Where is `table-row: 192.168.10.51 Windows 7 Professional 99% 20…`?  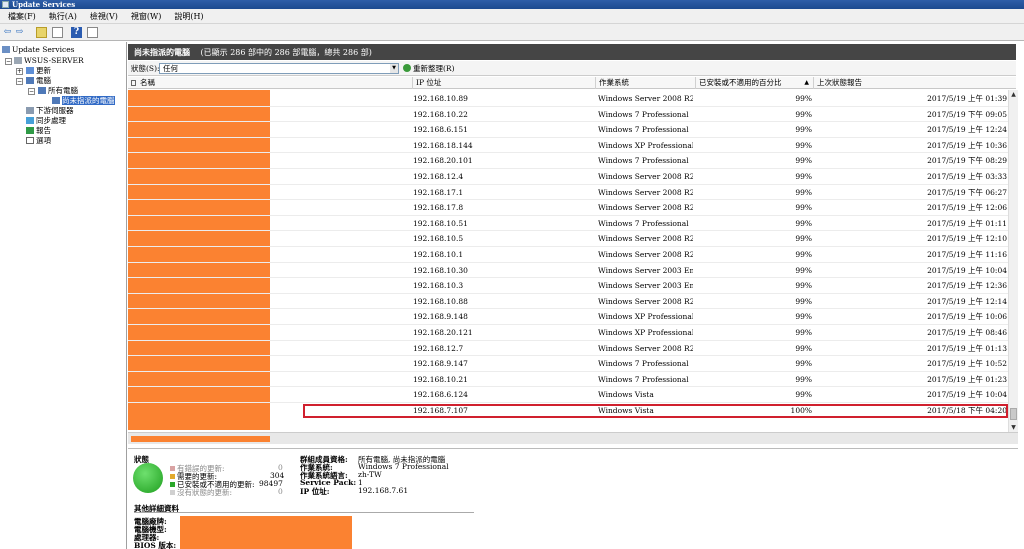
table-row: 192.168.10.51 Windows 7 Professional 99% 20… is located at coordinates (568, 224).